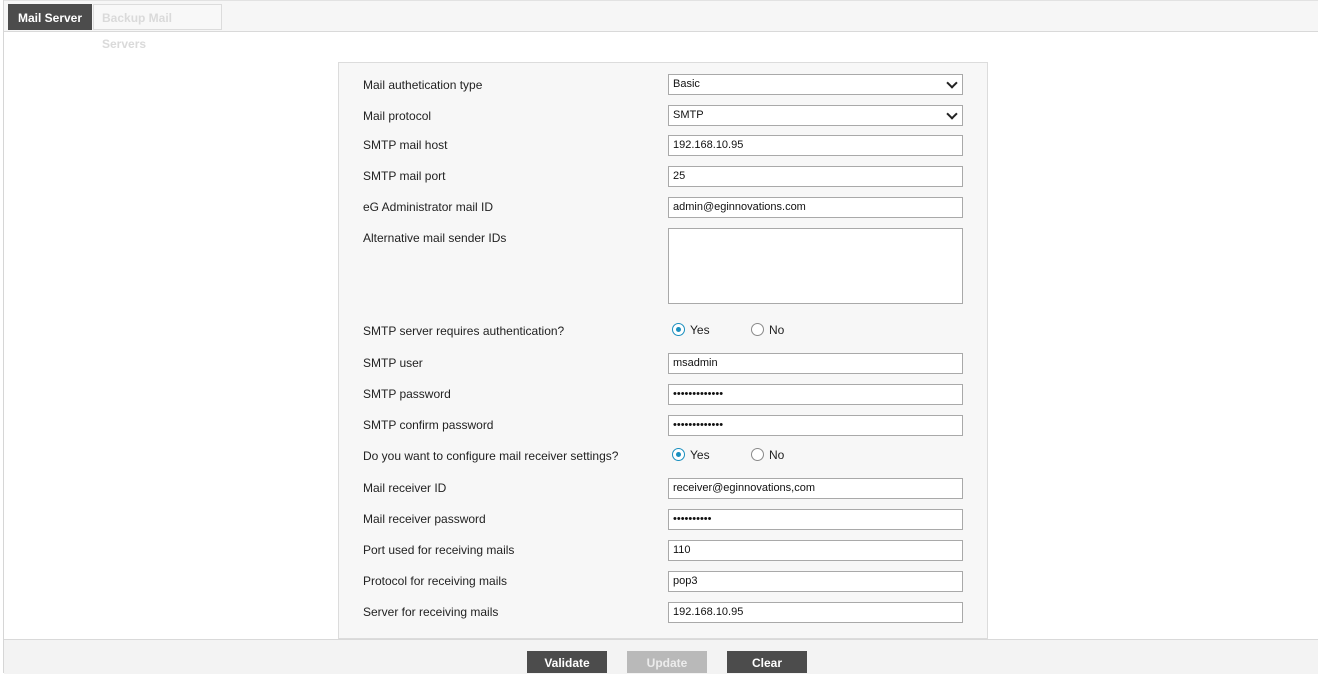 The image size is (1318, 674). Describe the element at coordinates (667, 662) in the screenshot. I see `update-button: Update` at that location.